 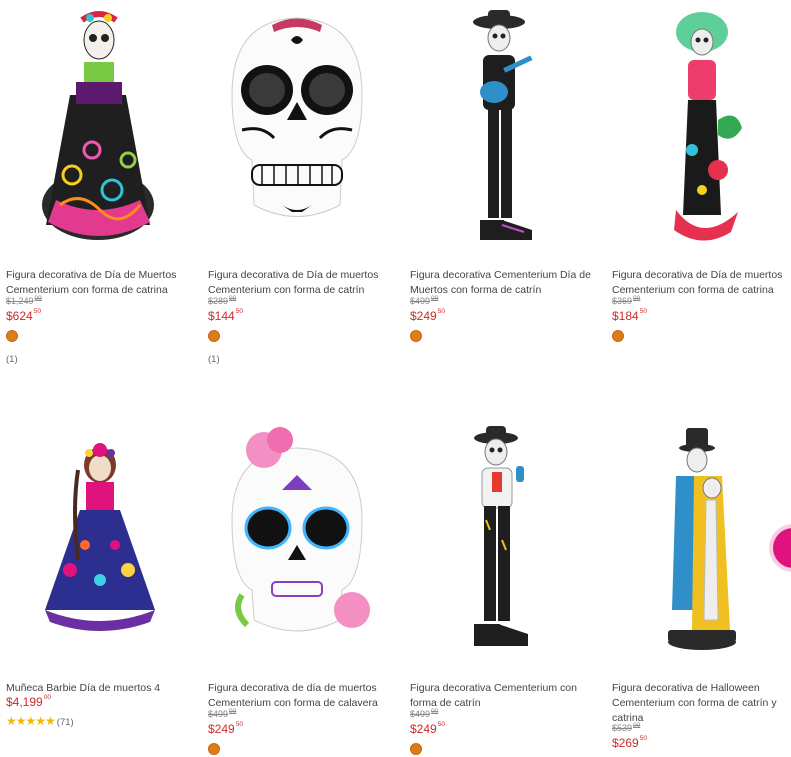 I want to click on star-rating: ★★★★★ (71), so click(x=40, y=721).